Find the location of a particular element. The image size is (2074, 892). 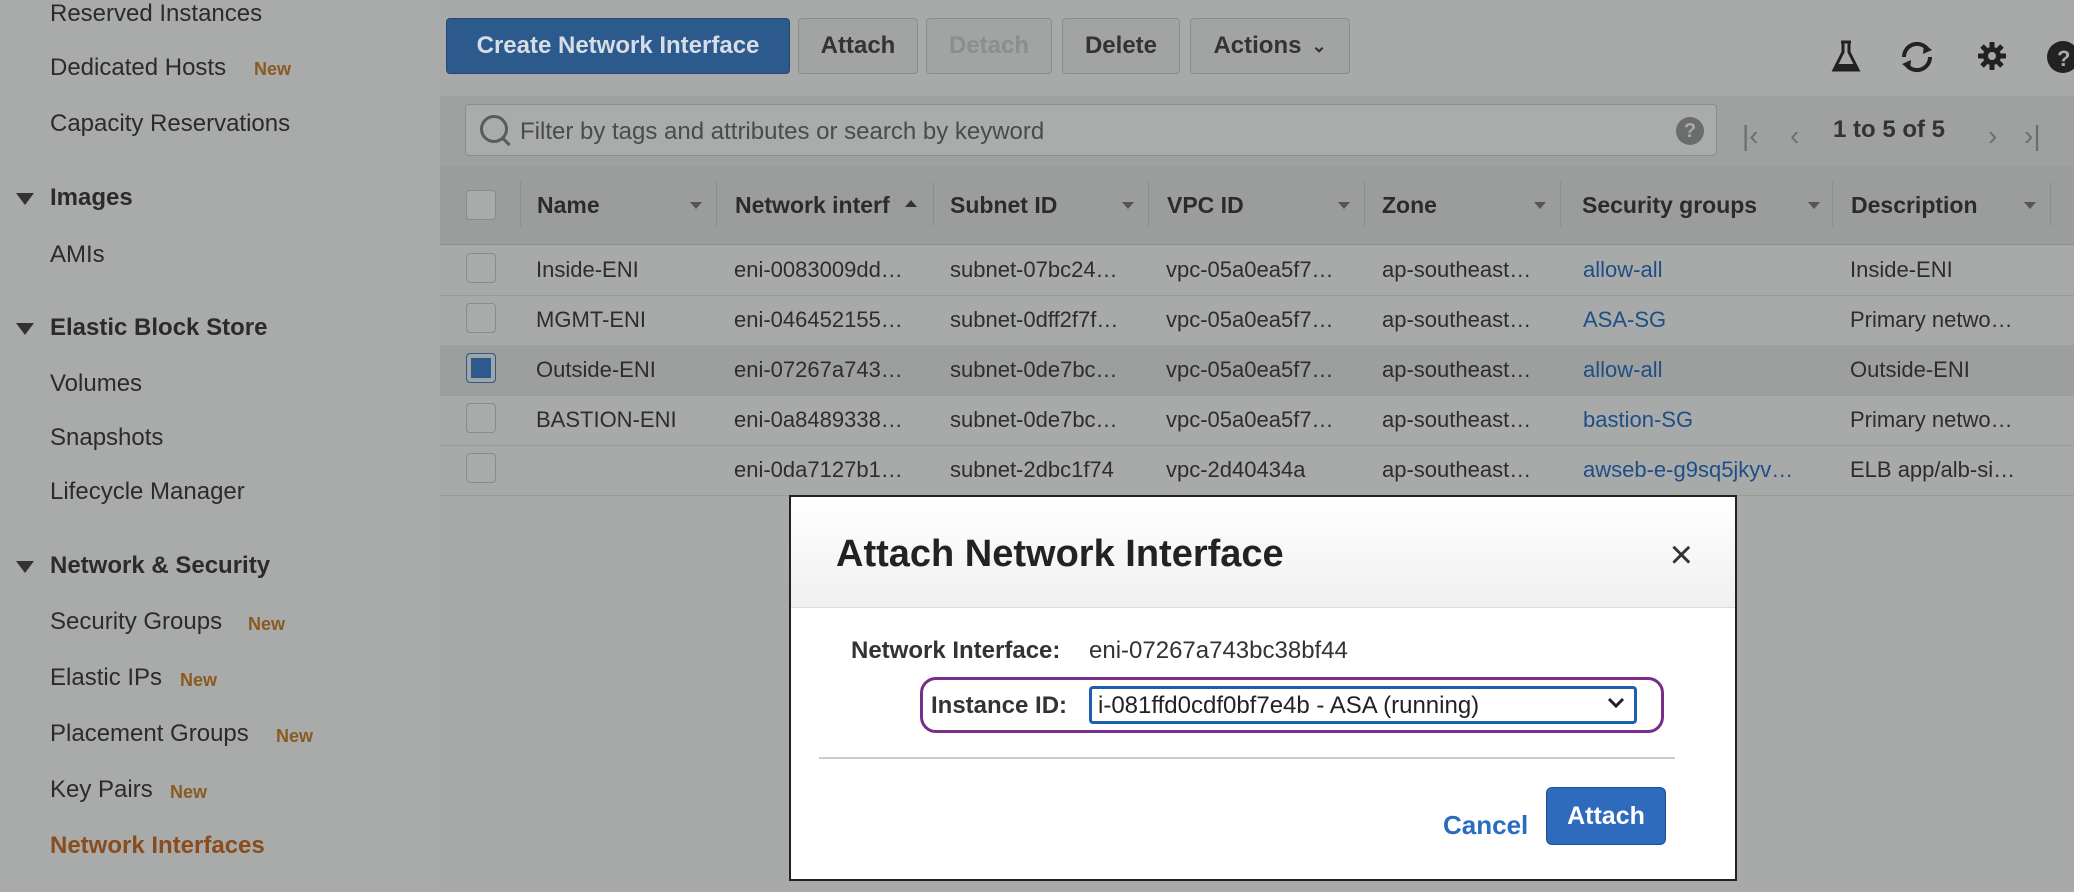

sidebar-item-elastic-ips: Elastic IPs is located at coordinates (106, 678).